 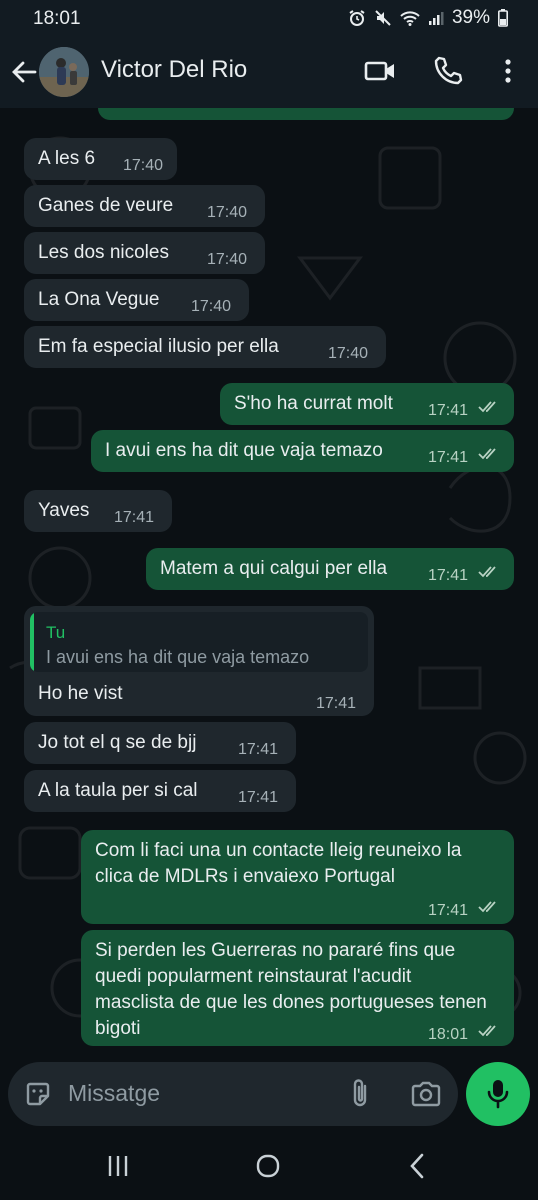 I want to click on avatar, so click(x=64, y=72).